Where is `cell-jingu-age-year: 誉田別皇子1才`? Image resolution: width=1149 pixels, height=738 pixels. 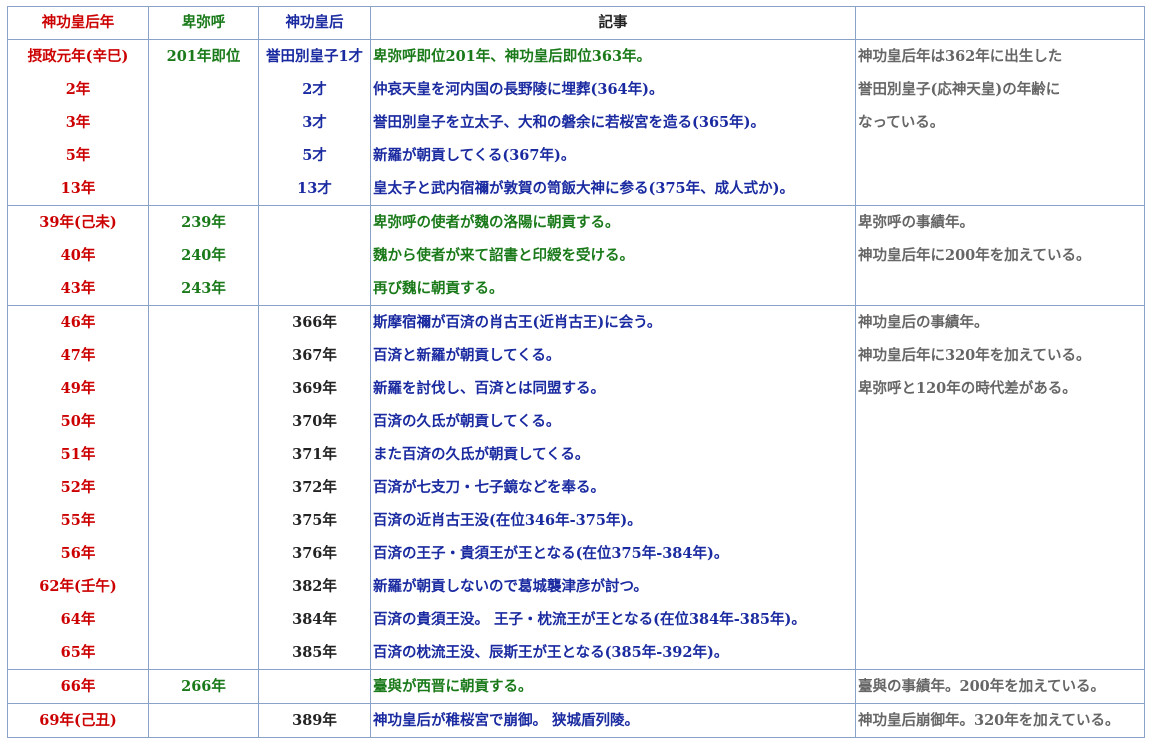 cell-jingu-age-year: 誉田別皇子1才 is located at coordinates (314, 56).